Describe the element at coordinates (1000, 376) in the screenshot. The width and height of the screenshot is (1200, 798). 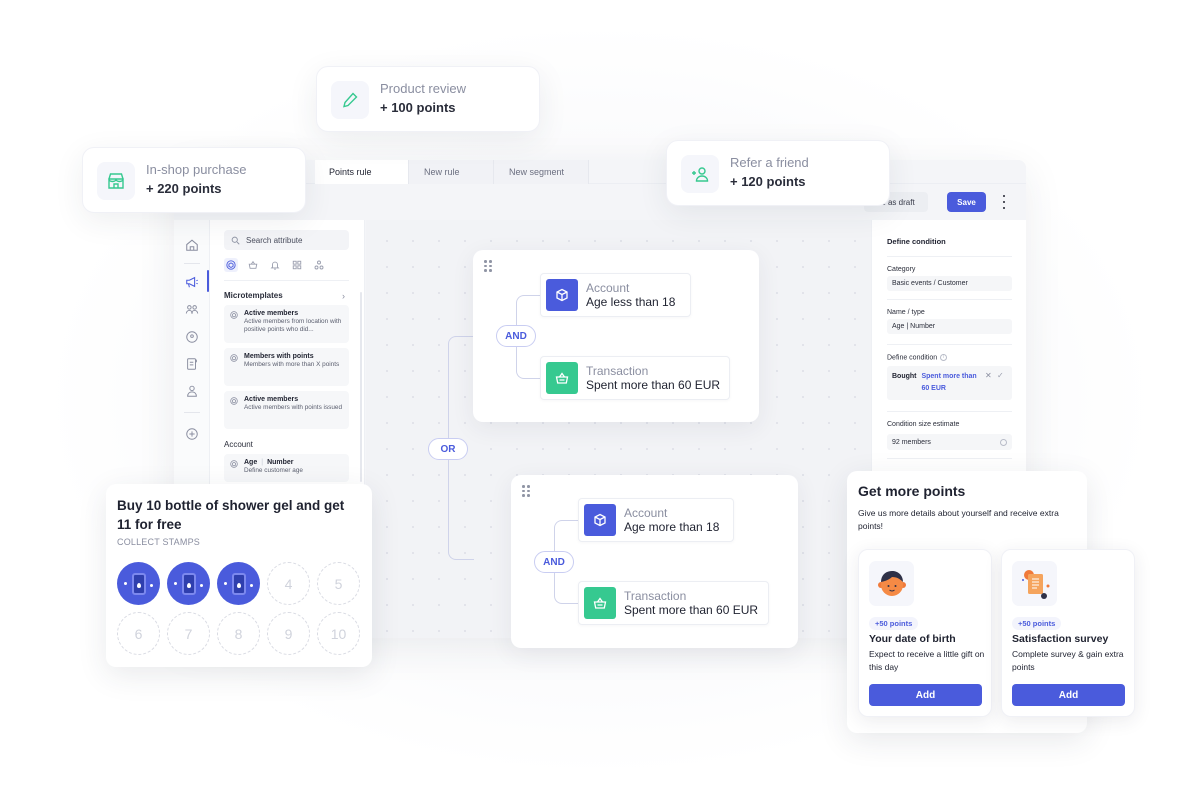
I see `check-icon: ✓` at that location.